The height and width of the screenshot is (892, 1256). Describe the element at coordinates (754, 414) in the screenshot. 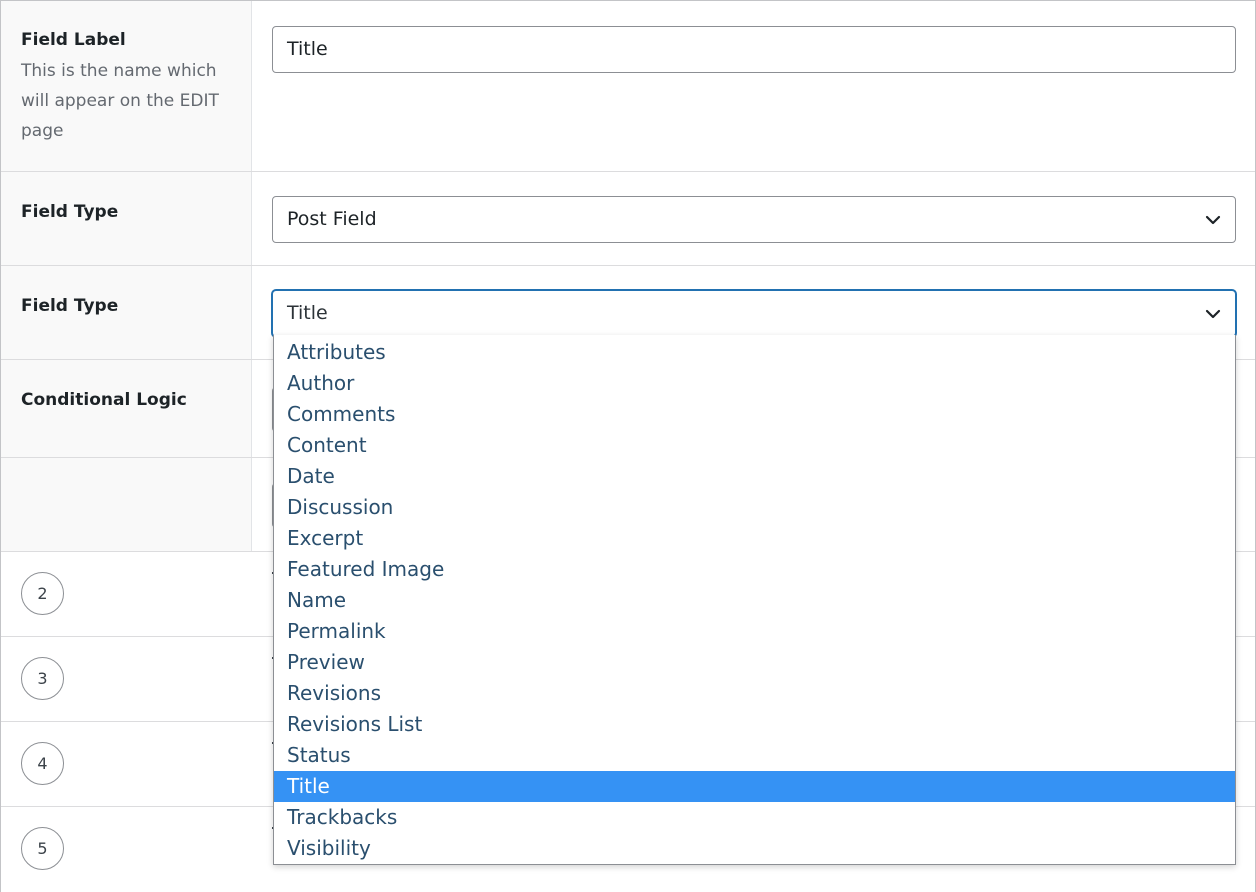

I see `dropdown-option: Comments` at that location.